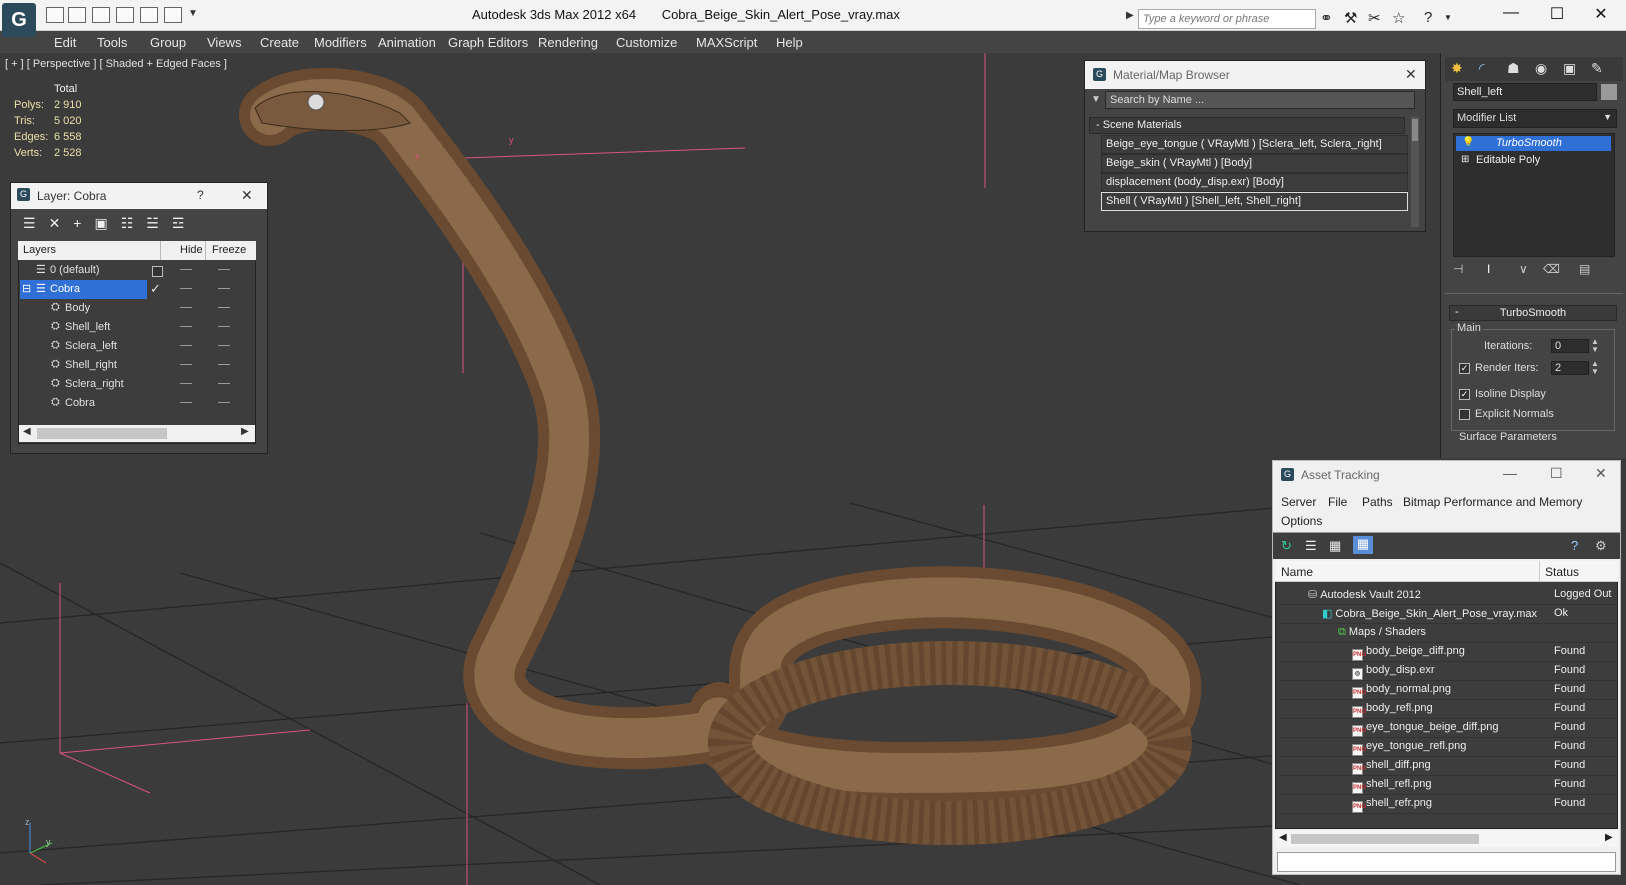 This screenshot has width=1626, height=885. What do you see at coordinates (1447, 728) in the screenshot?
I see `asset-row: PNGeye_tongue_beige_diff.png Found` at bounding box center [1447, 728].